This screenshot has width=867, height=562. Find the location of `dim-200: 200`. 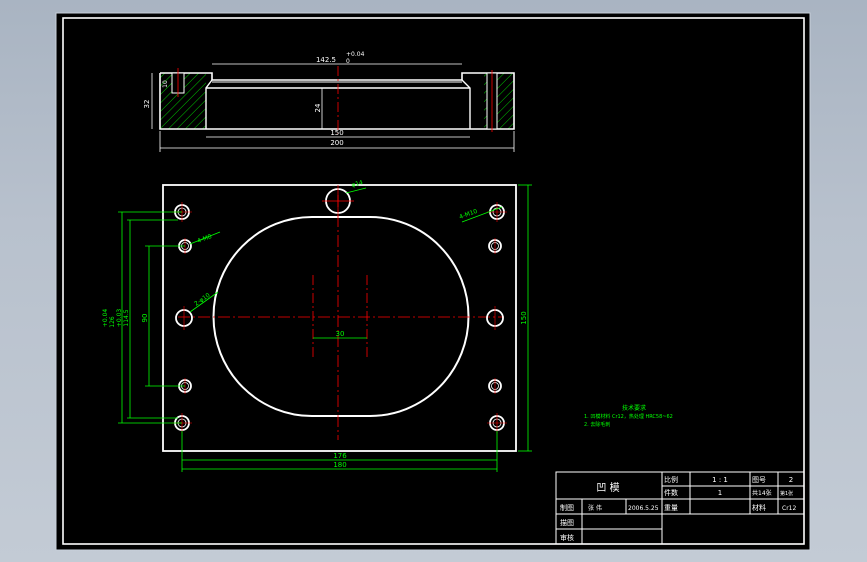

dim-200: 200 is located at coordinates (336, 143).